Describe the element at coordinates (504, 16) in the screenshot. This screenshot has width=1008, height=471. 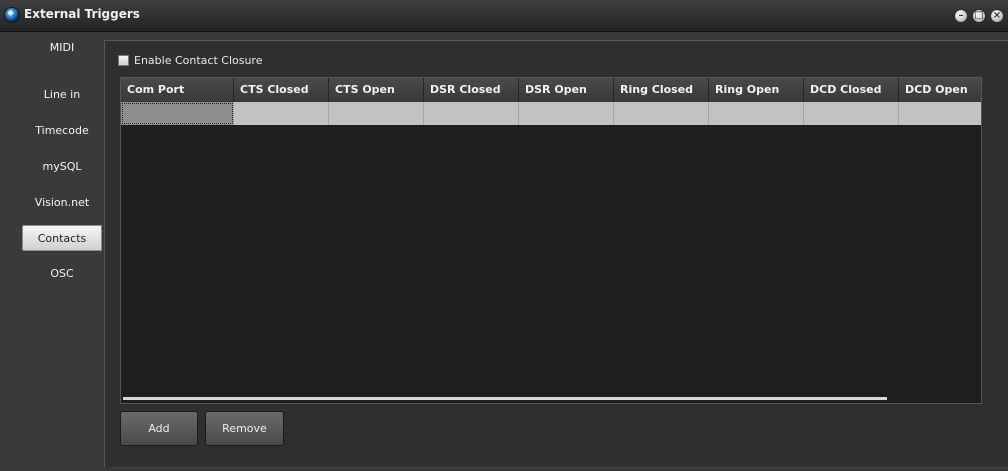
I see `title-bar: External Triggers – □ ×` at that location.